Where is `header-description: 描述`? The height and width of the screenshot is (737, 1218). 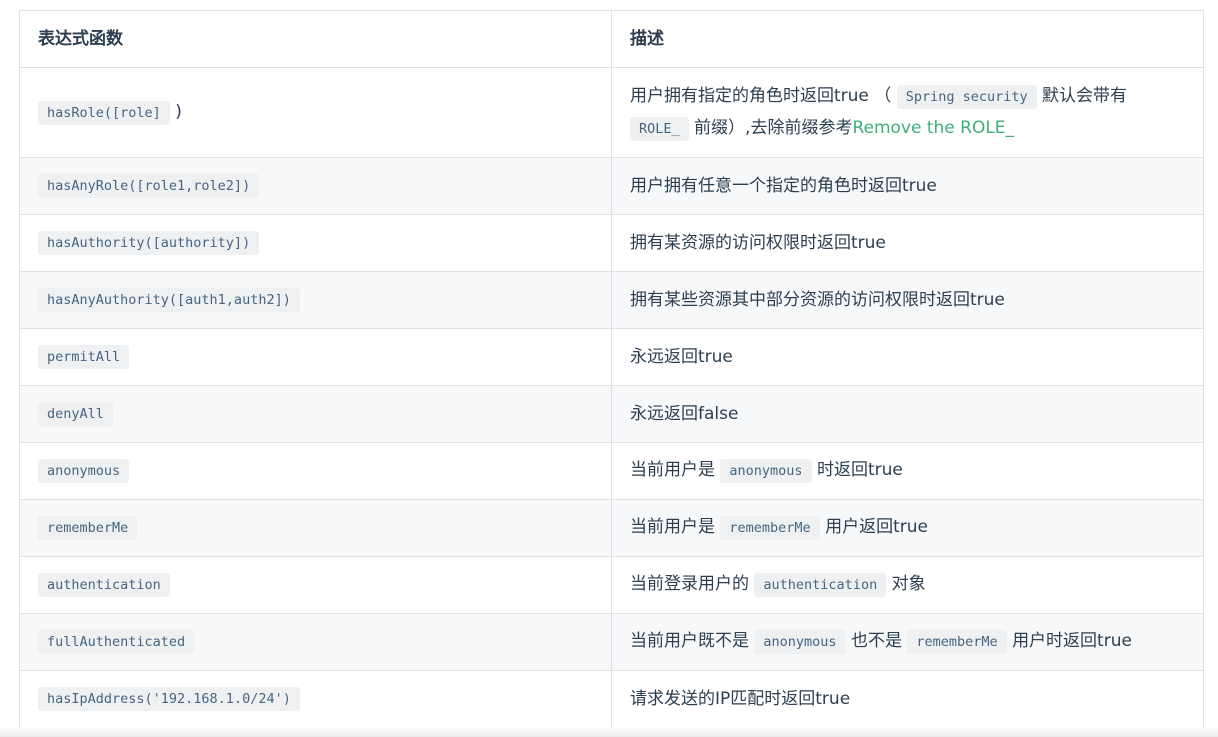
header-description: 描述 is located at coordinates (907, 39).